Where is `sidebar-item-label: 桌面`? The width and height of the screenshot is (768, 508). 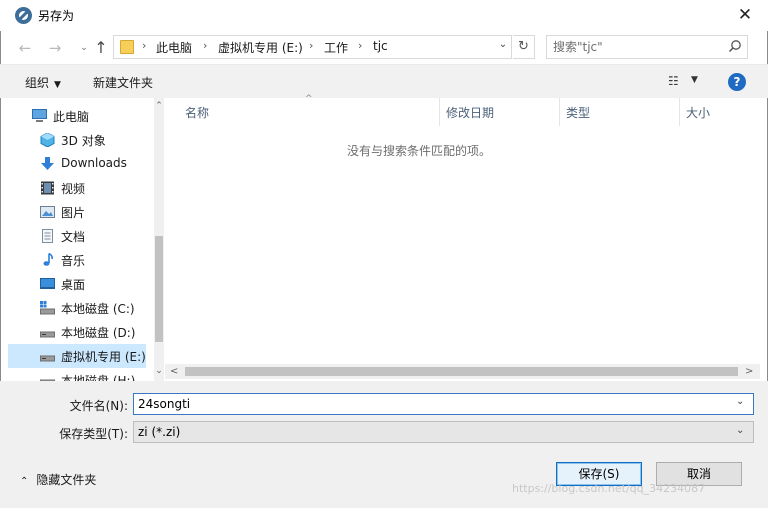
sidebar-item-label: 桌面 is located at coordinates (73, 285).